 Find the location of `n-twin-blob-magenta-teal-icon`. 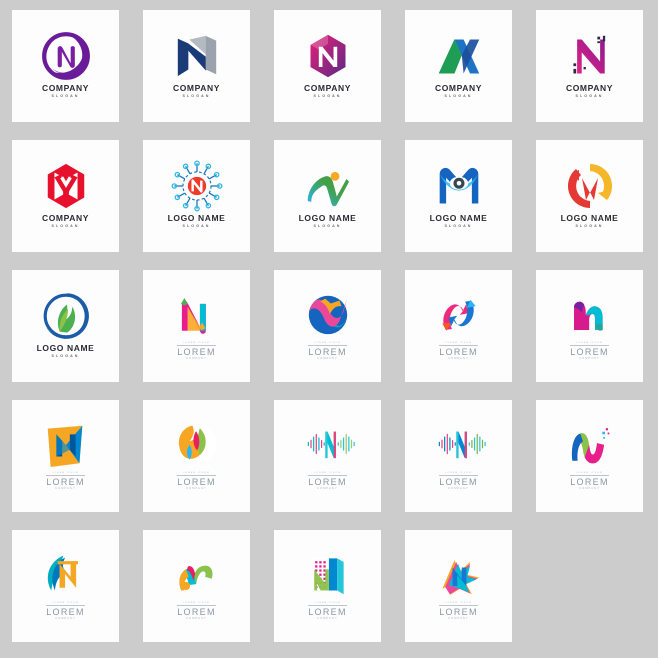

n-twin-blob-magenta-teal-icon is located at coordinates (590, 314).